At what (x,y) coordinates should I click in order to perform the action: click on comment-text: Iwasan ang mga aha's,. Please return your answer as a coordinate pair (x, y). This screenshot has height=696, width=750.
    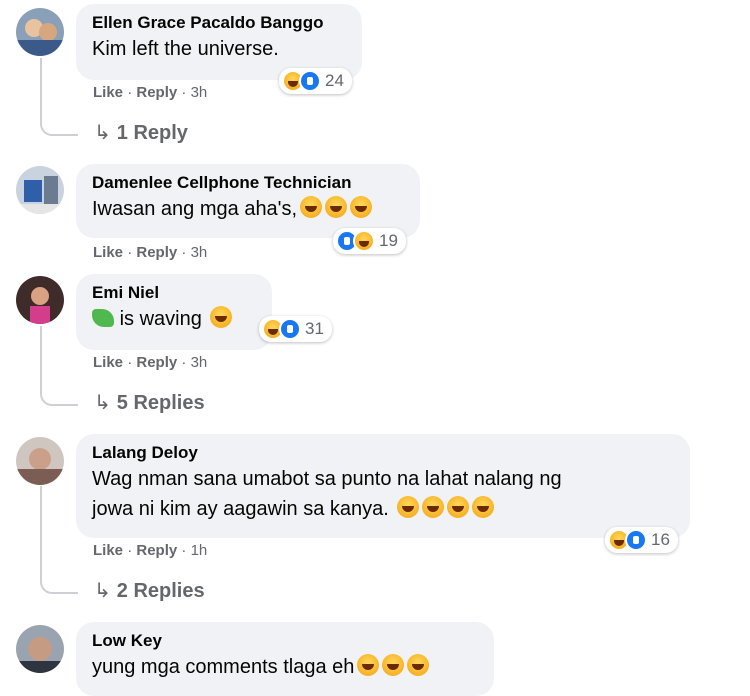
    Looking at the image, I should click on (249, 209).